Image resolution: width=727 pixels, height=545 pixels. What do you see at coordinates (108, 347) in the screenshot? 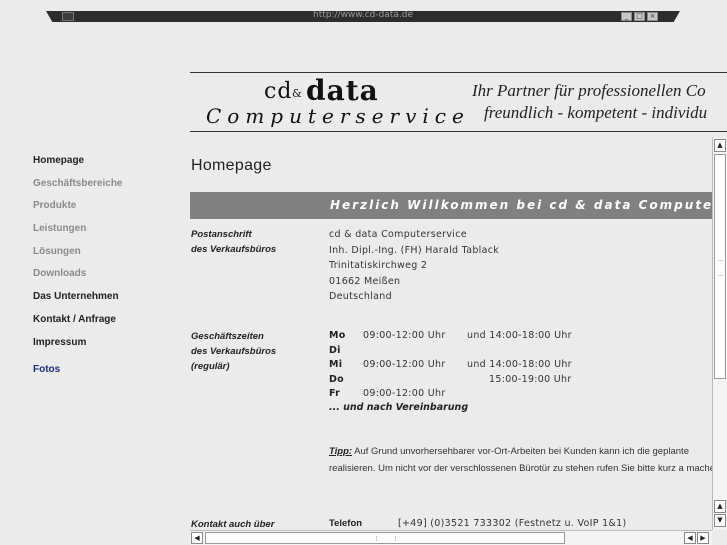
I see `nav-item-impressum: Impressum` at bounding box center [108, 347].